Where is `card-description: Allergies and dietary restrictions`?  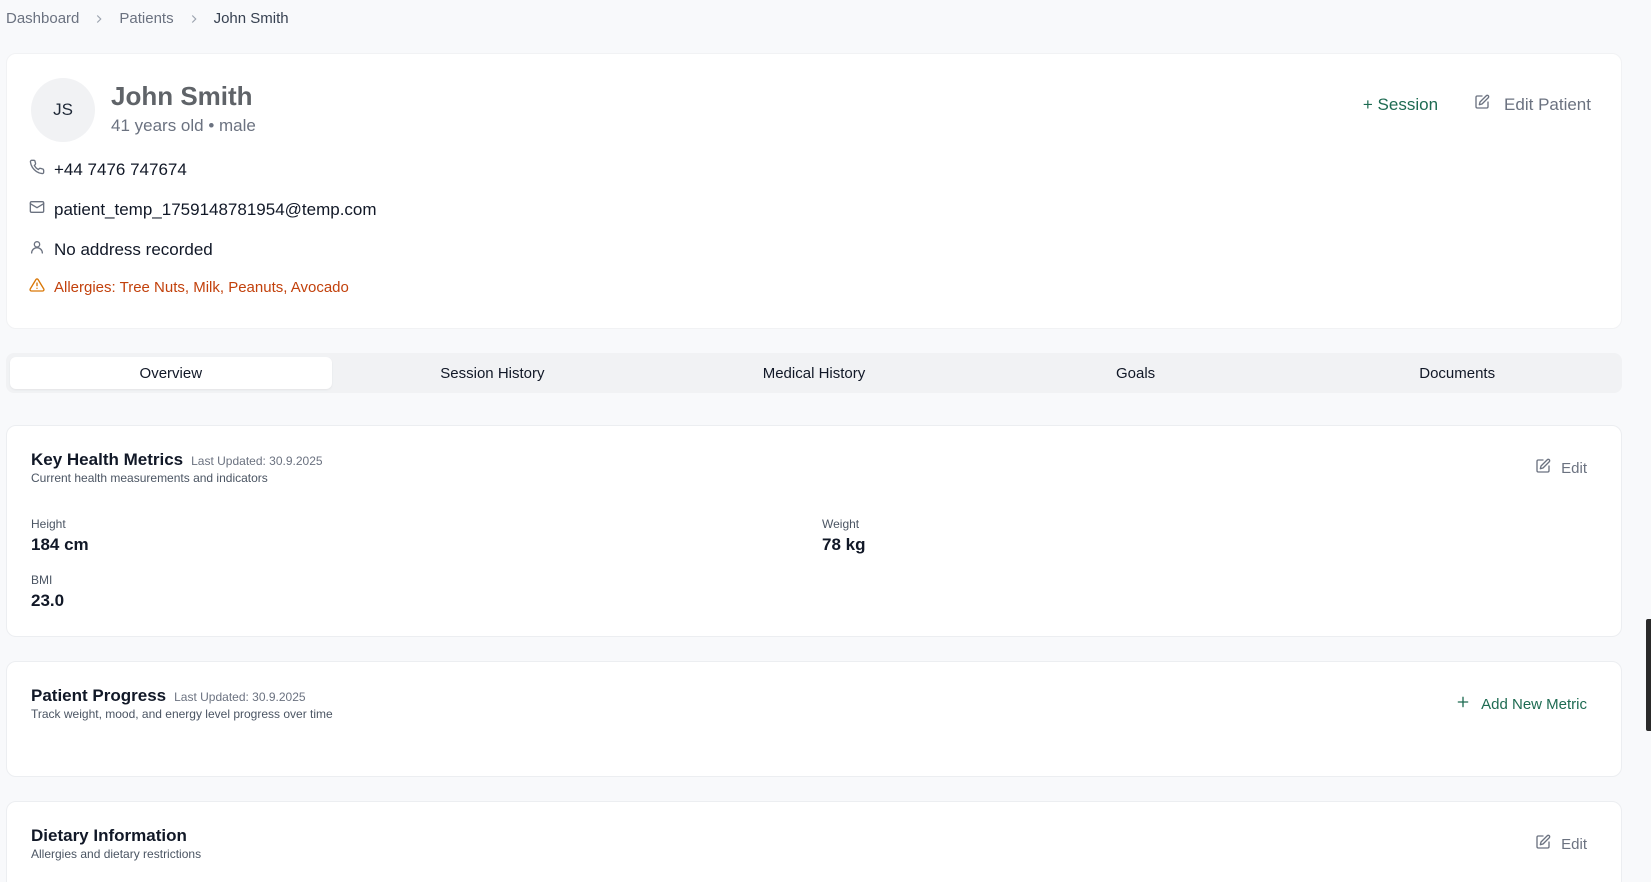 card-description: Allergies and dietary restrictions is located at coordinates (116, 854).